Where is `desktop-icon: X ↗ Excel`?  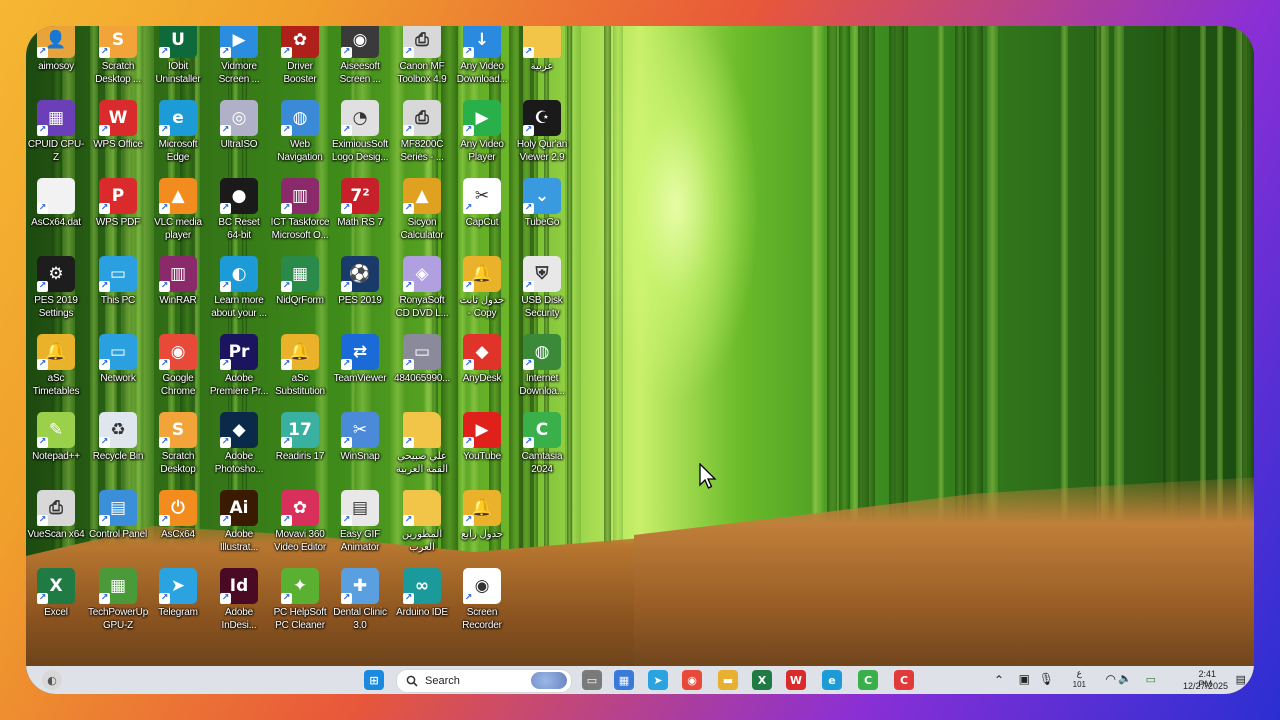 desktop-icon: X ↗ Excel is located at coordinates (56, 607).